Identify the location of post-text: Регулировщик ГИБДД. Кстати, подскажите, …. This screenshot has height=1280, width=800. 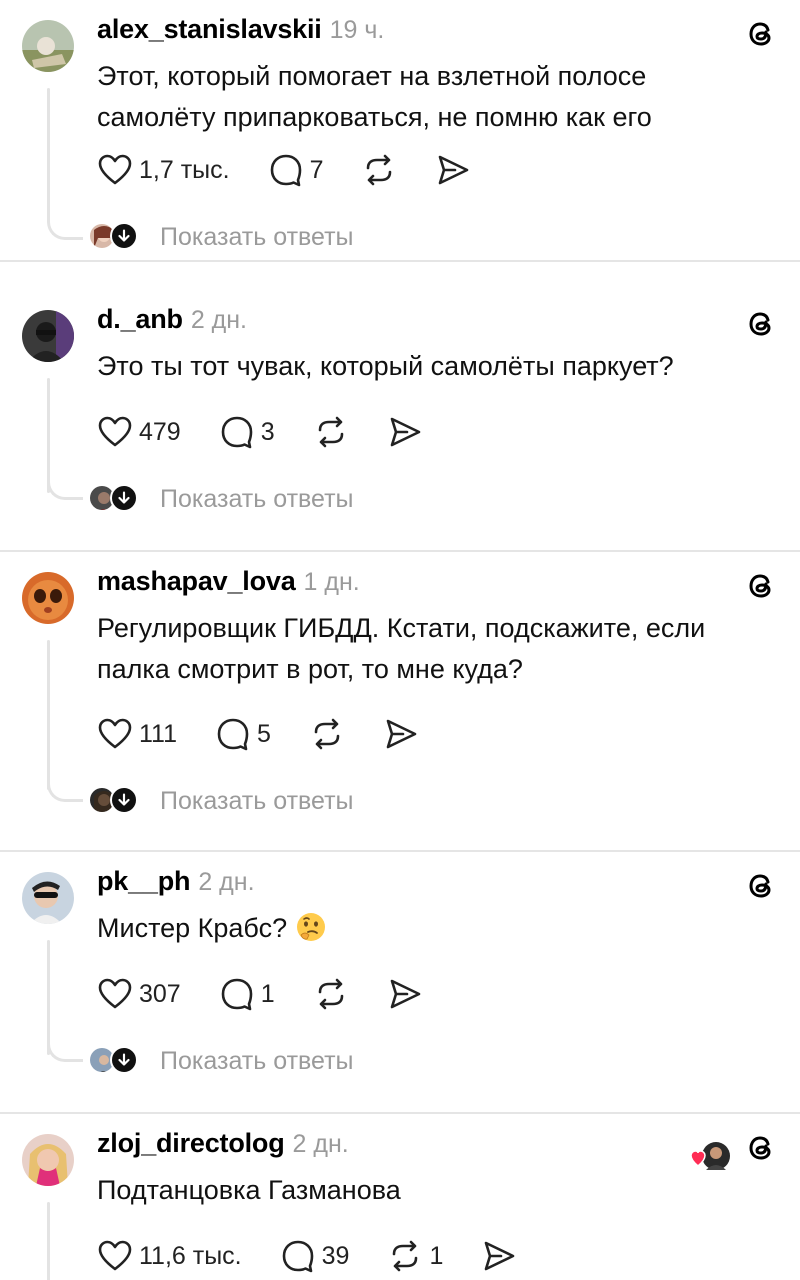
(428, 649).